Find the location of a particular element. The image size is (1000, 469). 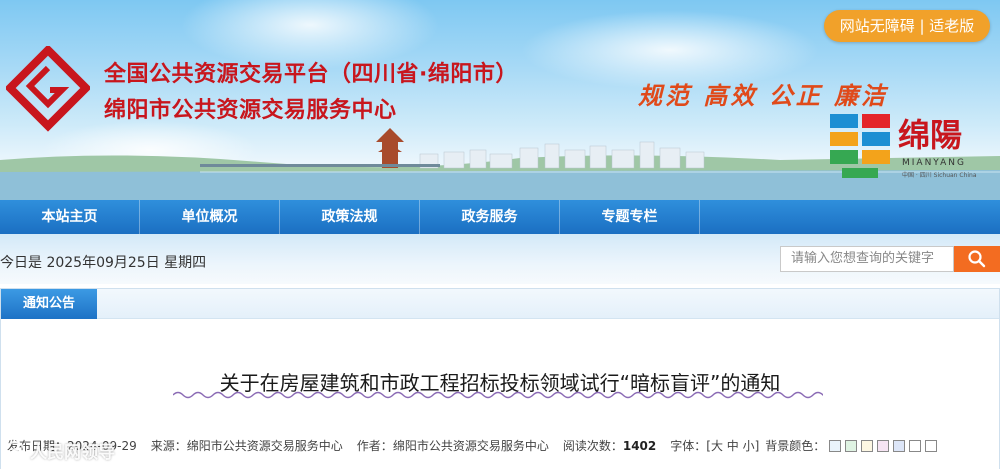

font-size-label: 字体： is located at coordinates (688, 446).